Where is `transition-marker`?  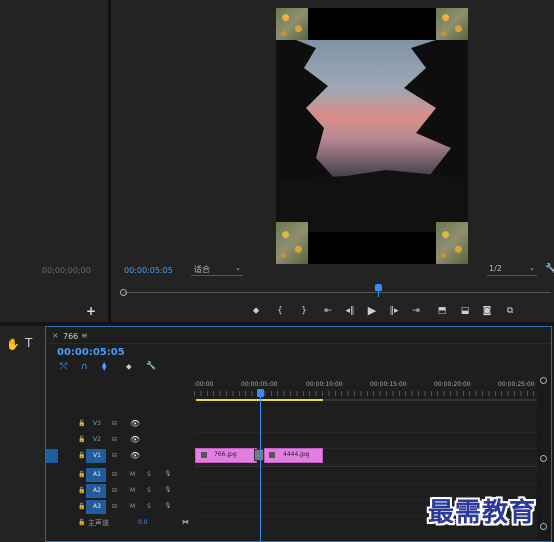 transition-marker is located at coordinates (259, 455).